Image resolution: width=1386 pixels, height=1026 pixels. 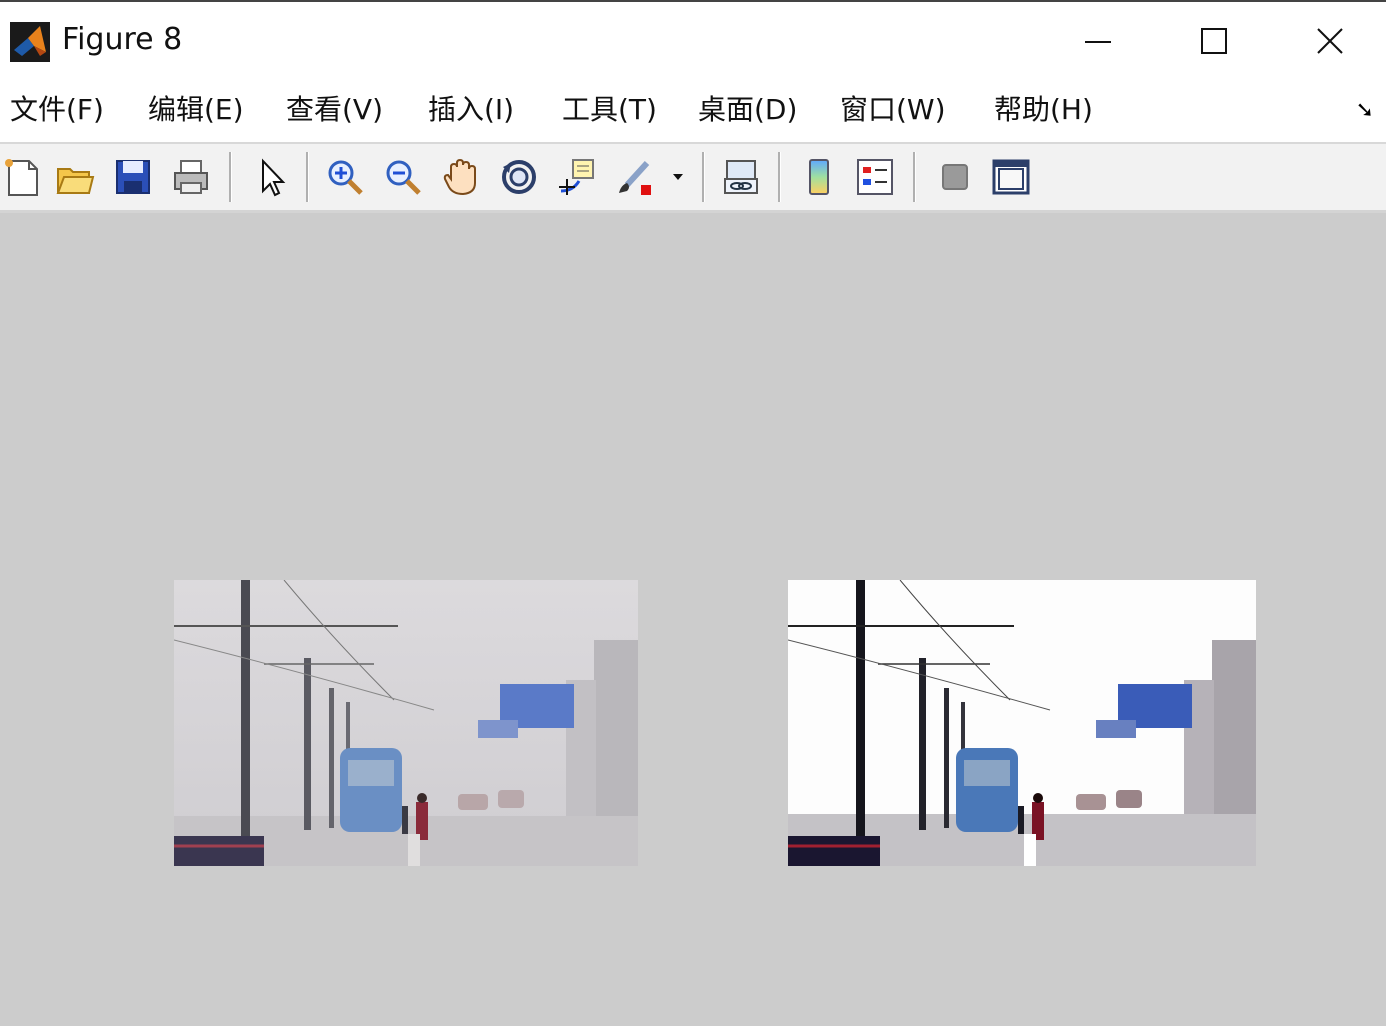 I want to click on save-button, so click(x=133, y=177).